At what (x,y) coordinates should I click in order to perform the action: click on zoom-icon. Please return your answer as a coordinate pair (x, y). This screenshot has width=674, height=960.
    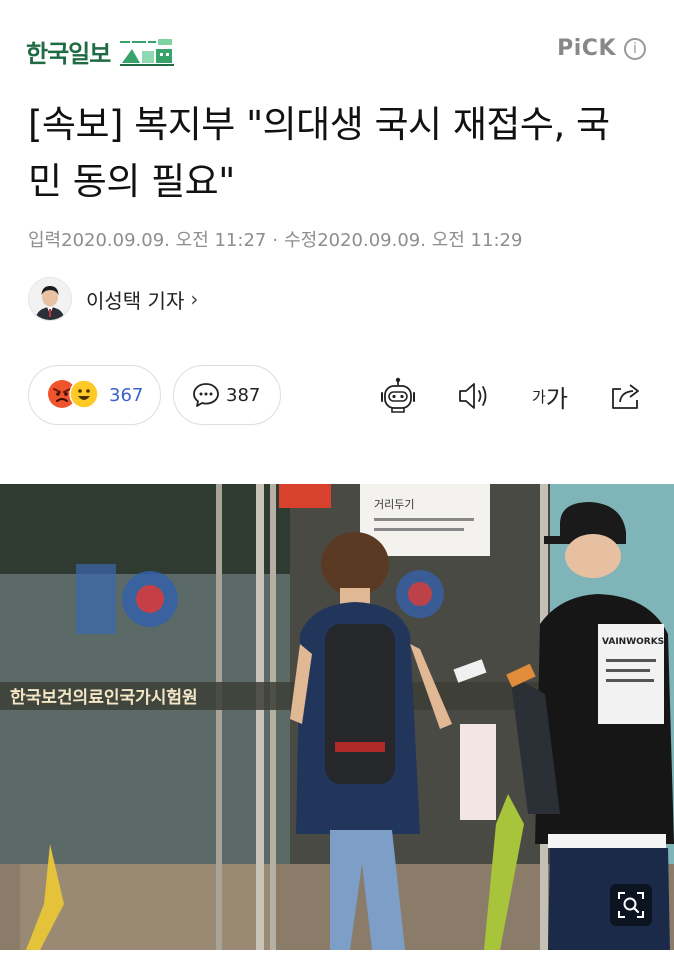
    Looking at the image, I should click on (631, 905).